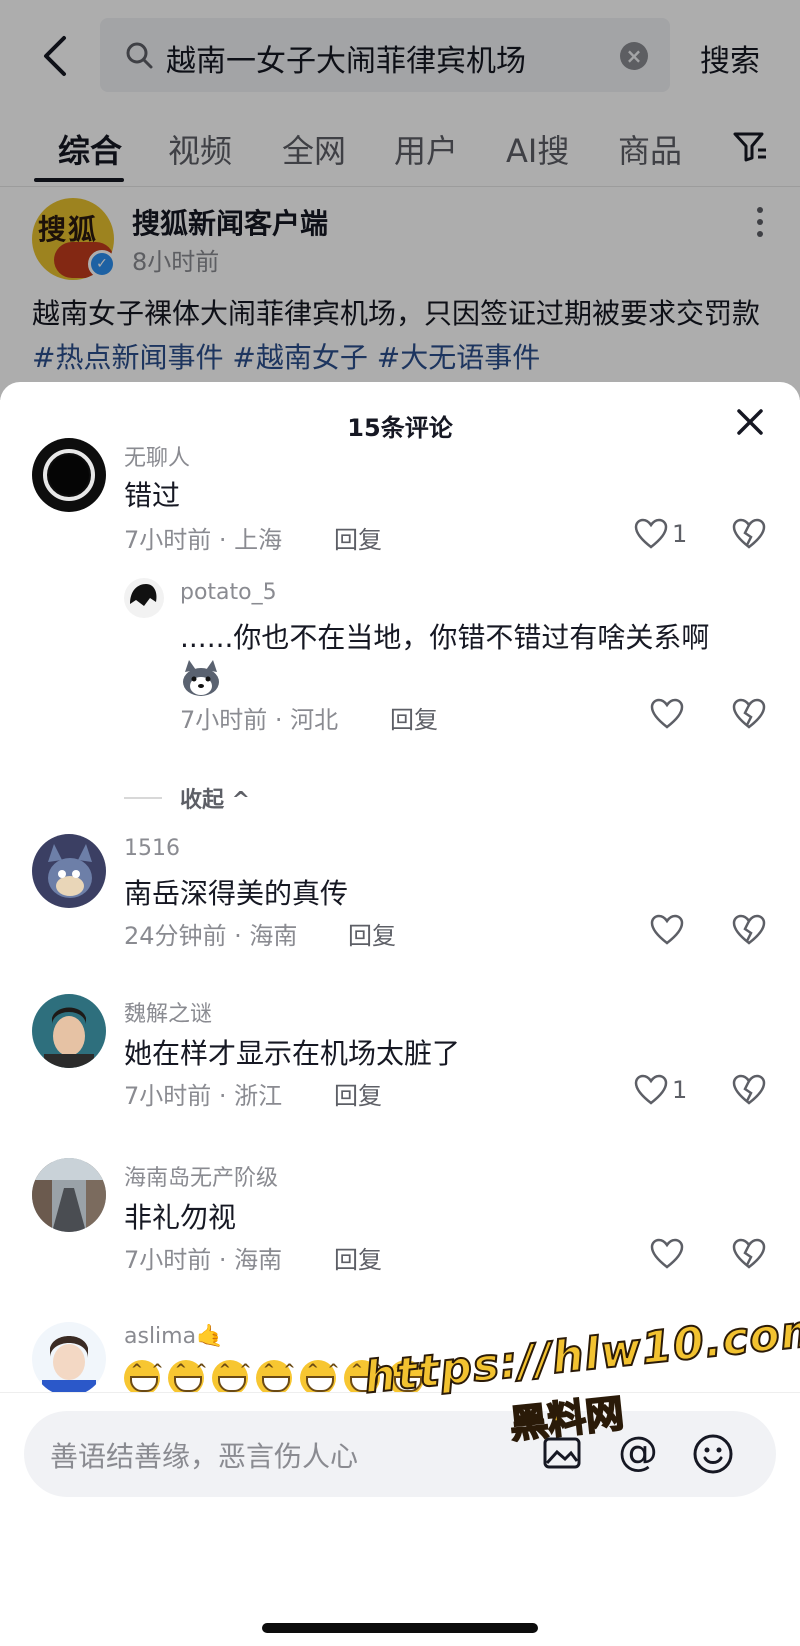 The height and width of the screenshot is (1646, 800). I want to click on husky-emoji-icon, so click(201, 678).